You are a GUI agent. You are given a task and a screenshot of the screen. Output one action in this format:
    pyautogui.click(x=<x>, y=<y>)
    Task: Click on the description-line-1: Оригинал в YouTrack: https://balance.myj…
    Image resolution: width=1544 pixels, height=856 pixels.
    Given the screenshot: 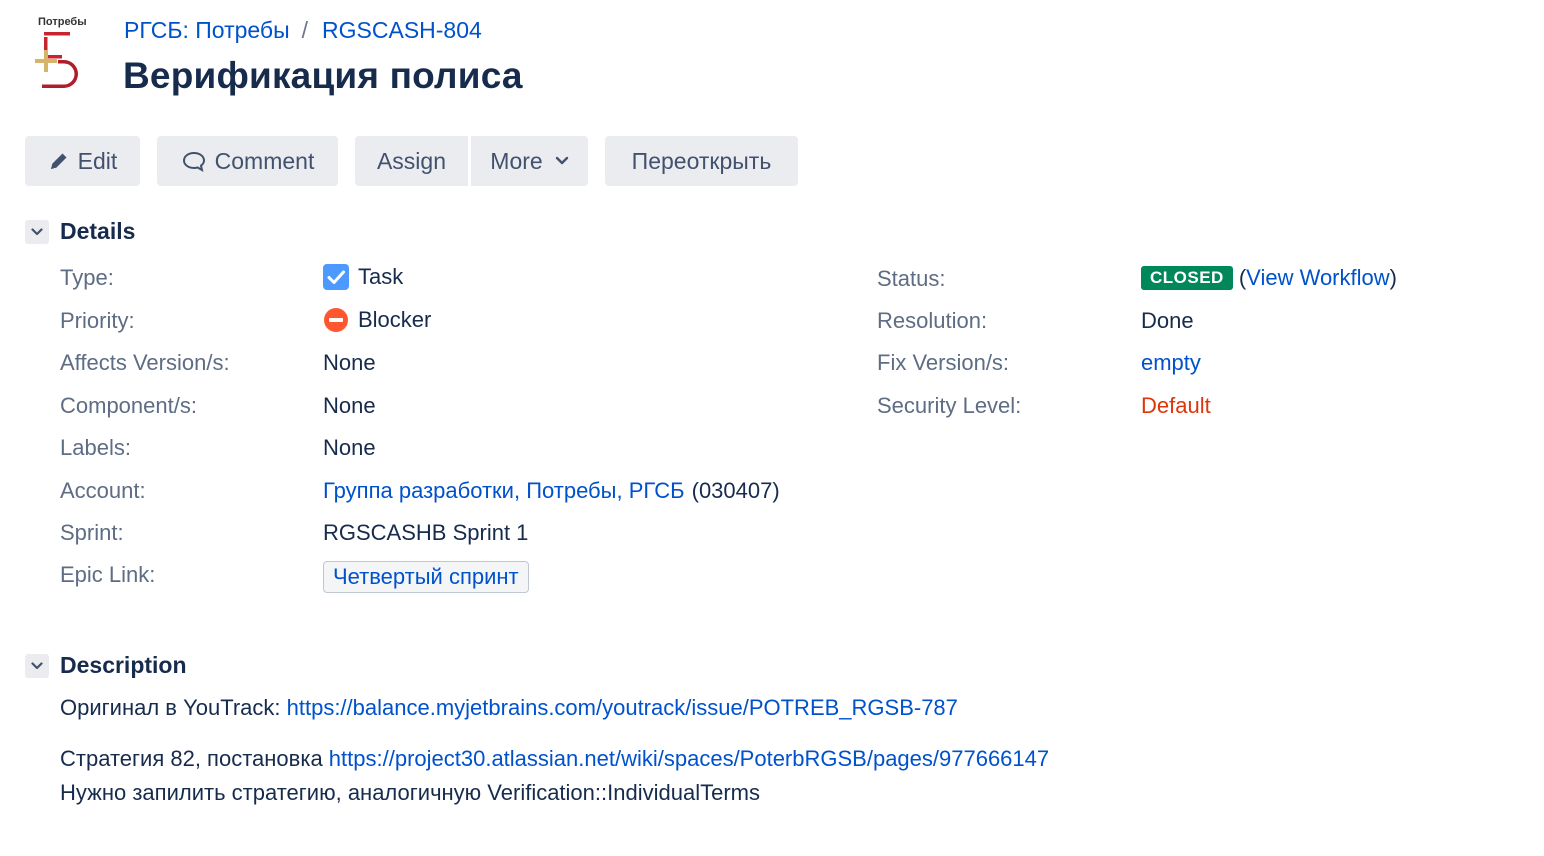 What is the action you would take?
    pyautogui.click(x=509, y=708)
    